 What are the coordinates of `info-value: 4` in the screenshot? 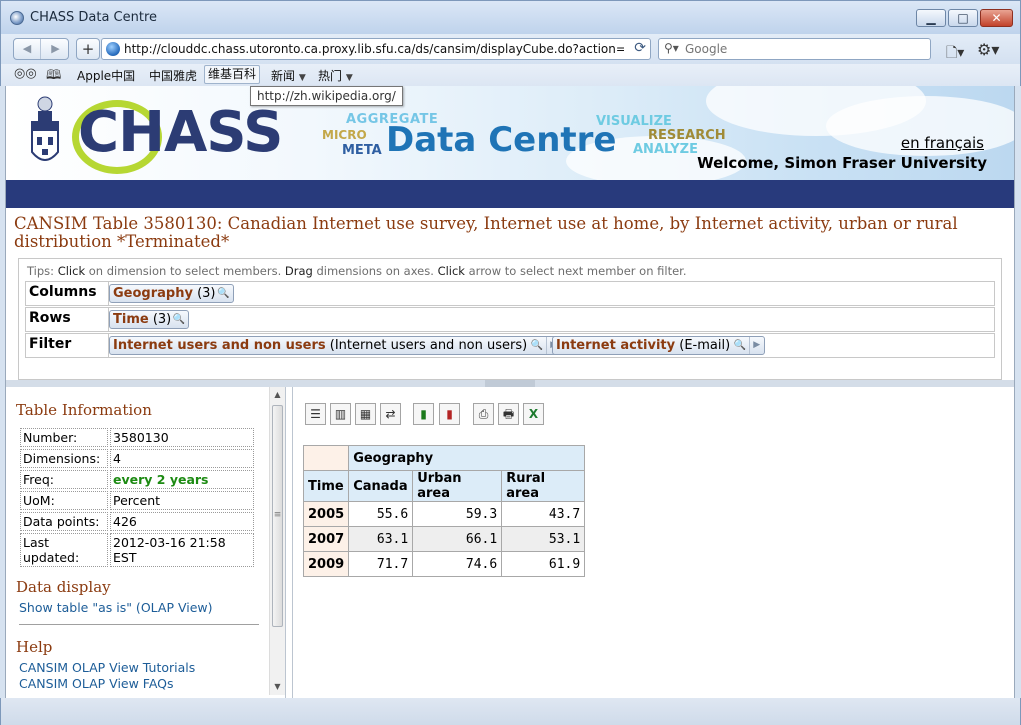 It's located at (182, 458).